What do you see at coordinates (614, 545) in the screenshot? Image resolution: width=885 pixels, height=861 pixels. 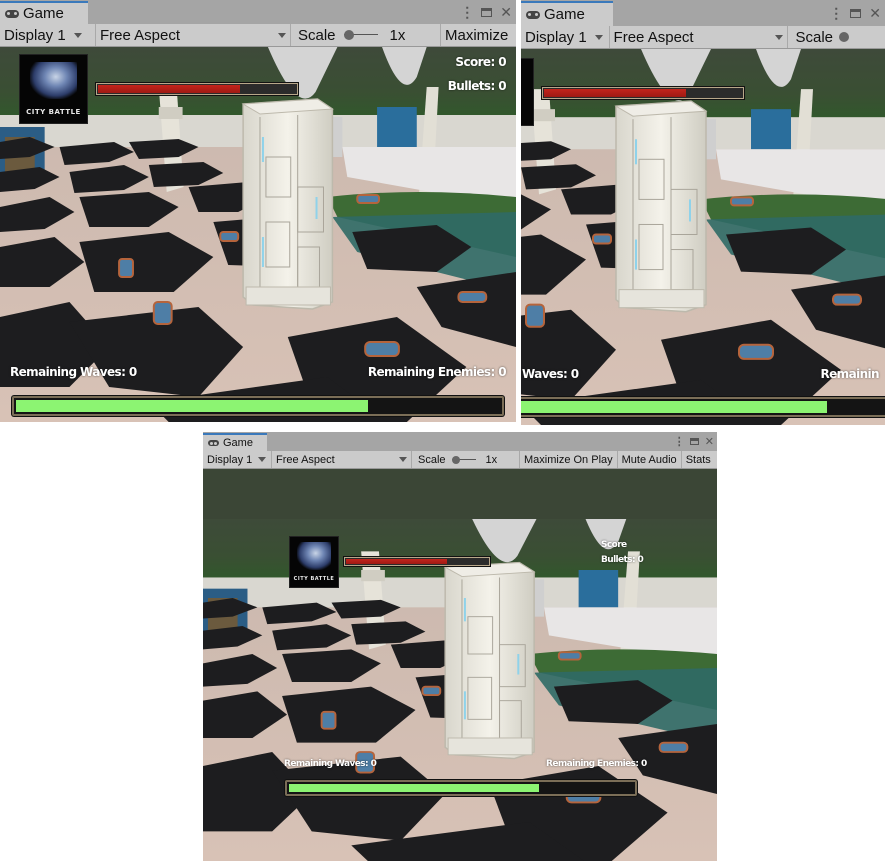 I see `score-text: Score` at bounding box center [614, 545].